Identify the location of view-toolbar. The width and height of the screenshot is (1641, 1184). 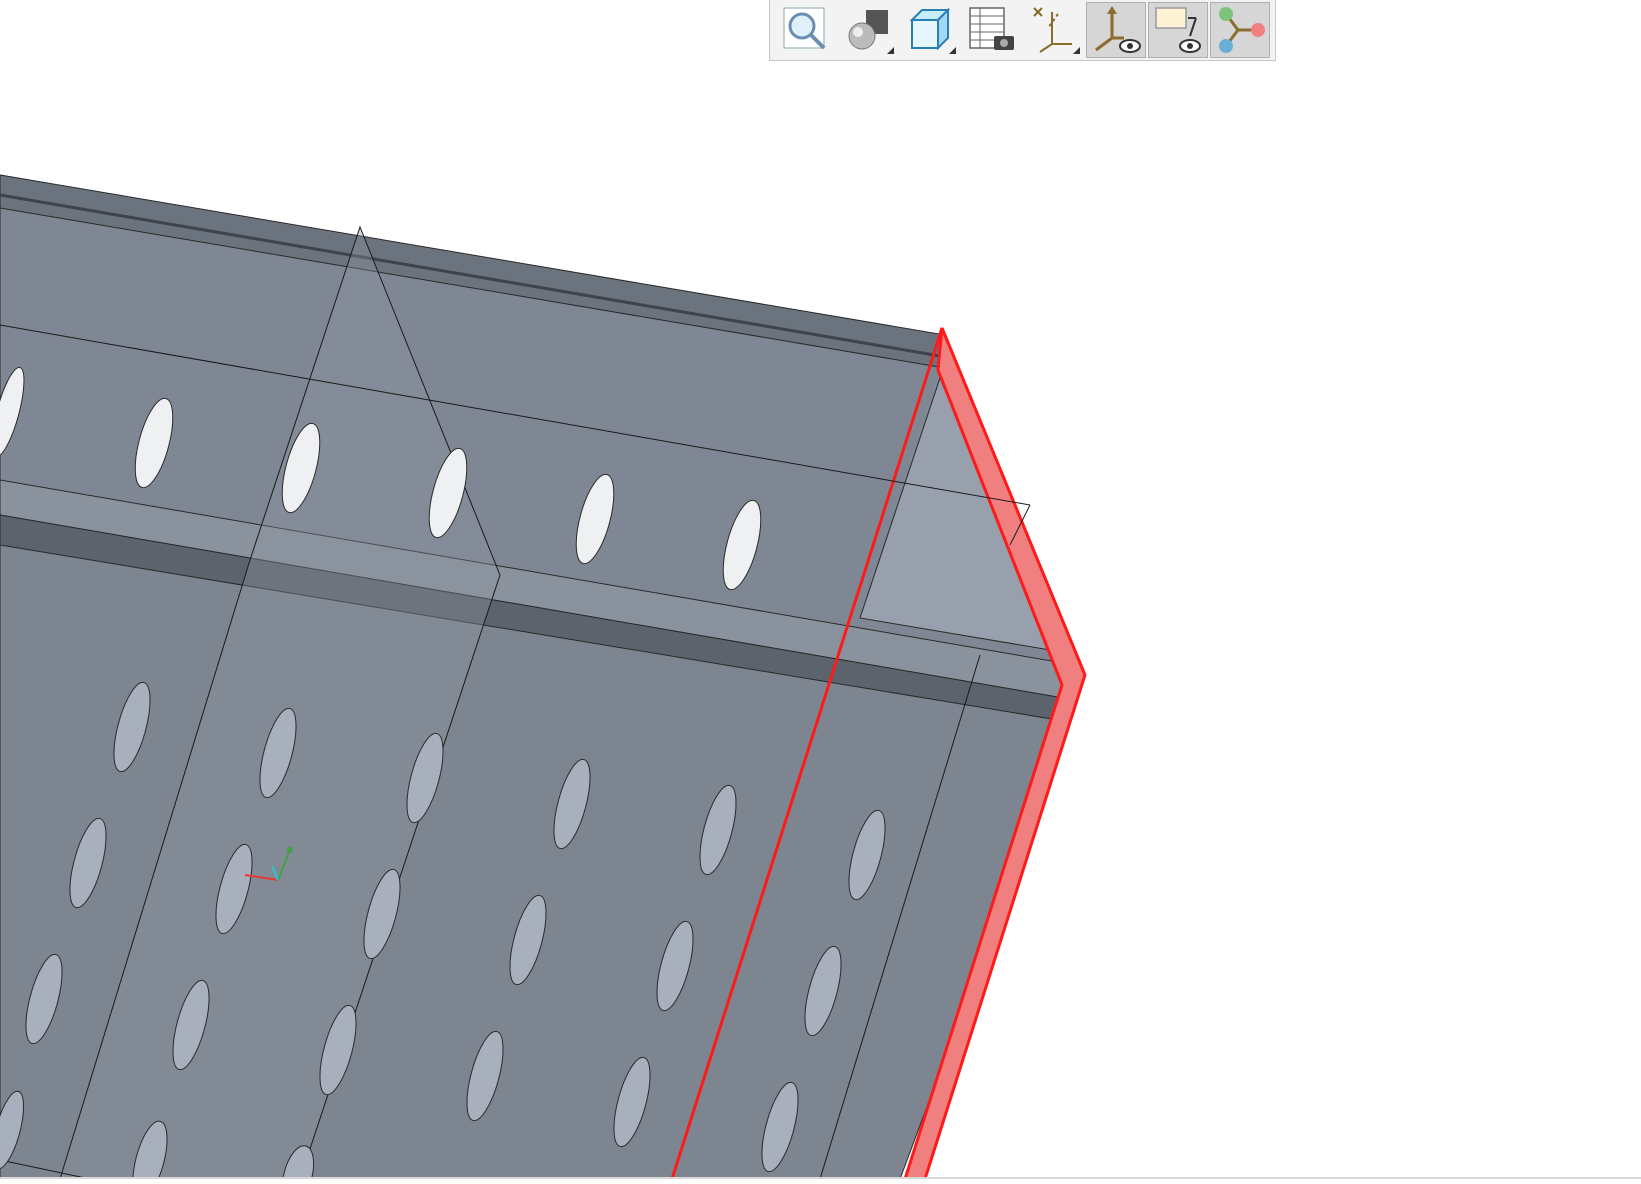
(1022, 30).